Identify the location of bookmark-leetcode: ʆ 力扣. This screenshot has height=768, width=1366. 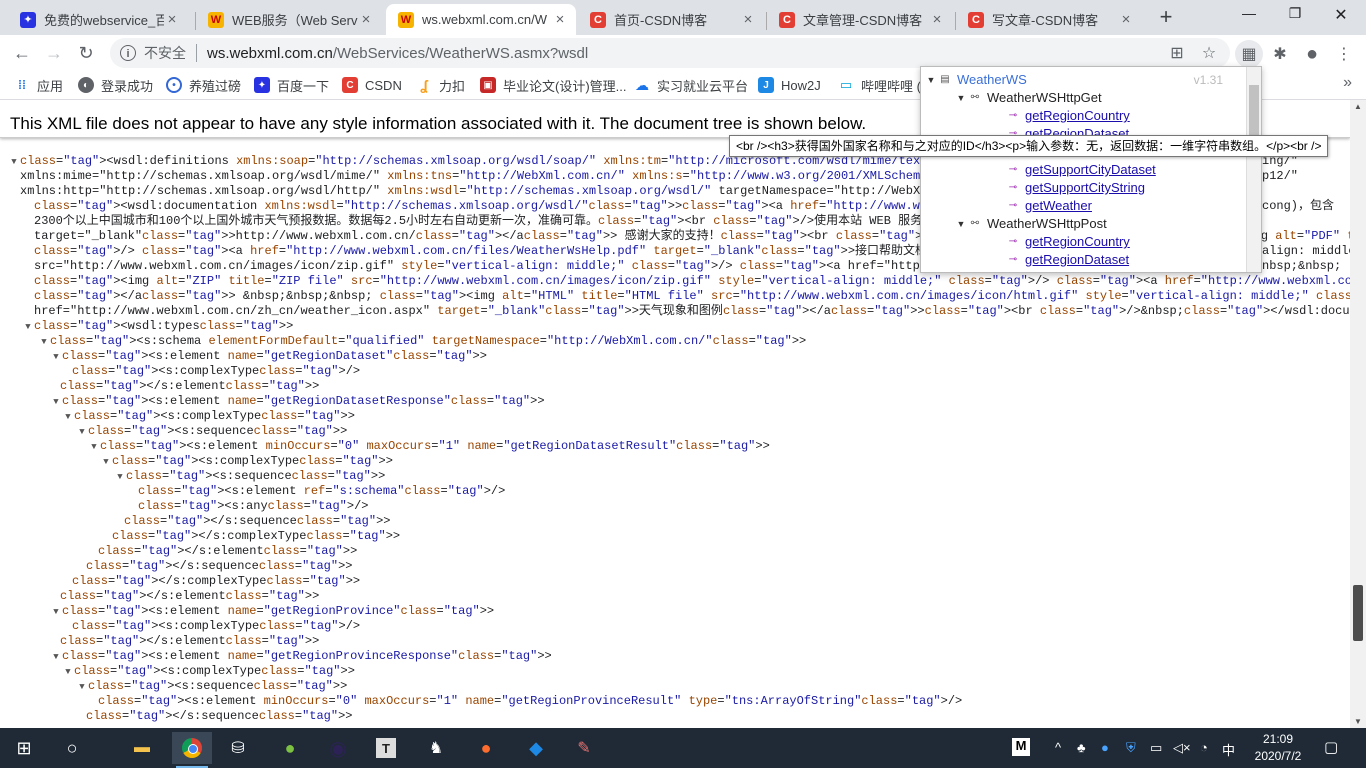
(440, 85).